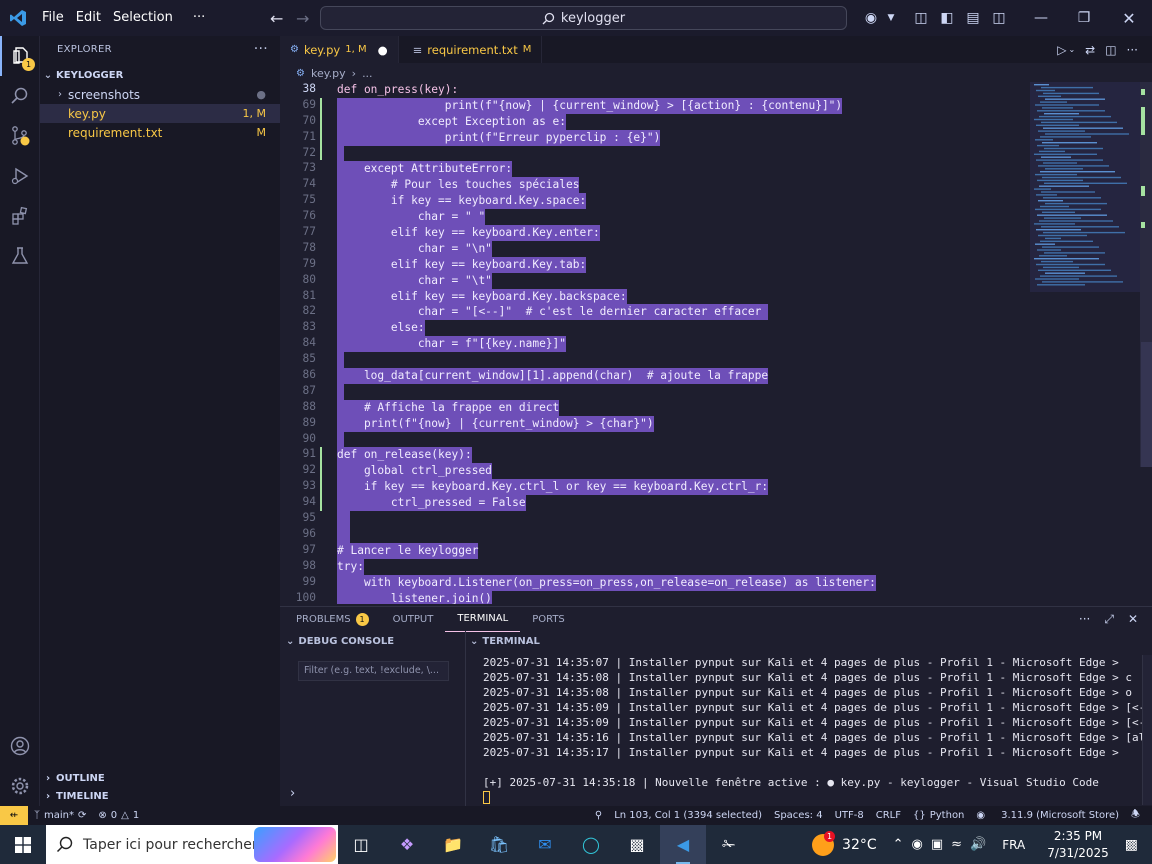  Describe the element at coordinates (637, 844) in the screenshot. I see `terminal-app-icon: ▩` at that location.